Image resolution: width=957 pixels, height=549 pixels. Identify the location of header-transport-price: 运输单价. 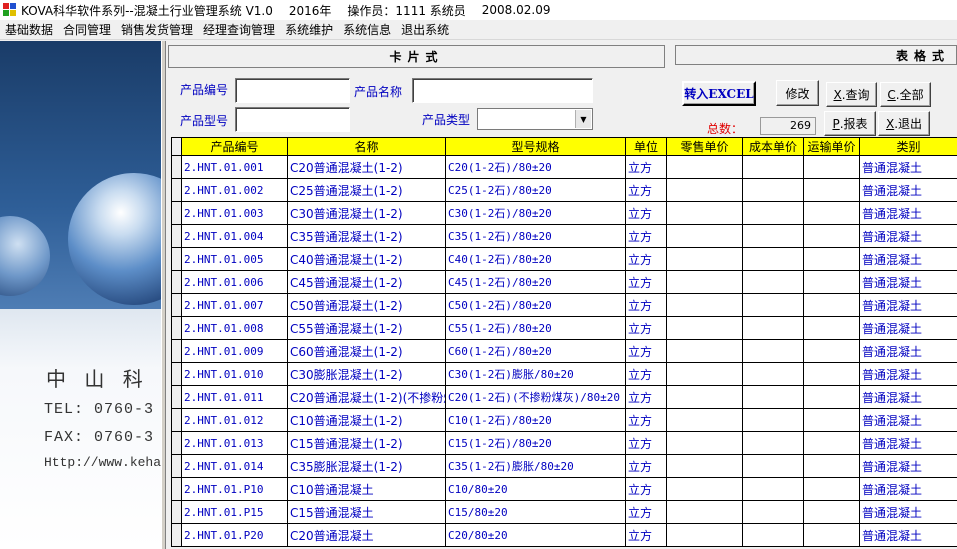
(831, 146).